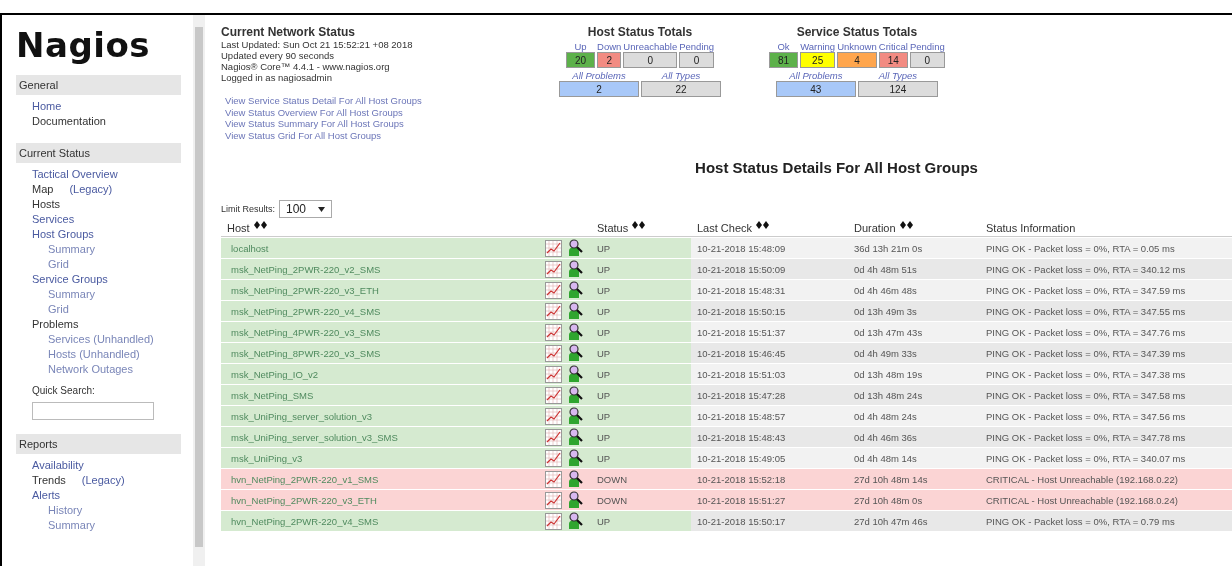 This screenshot has width=1232, height=566. I want to click on totals-label: Ok, so click(783, 46).